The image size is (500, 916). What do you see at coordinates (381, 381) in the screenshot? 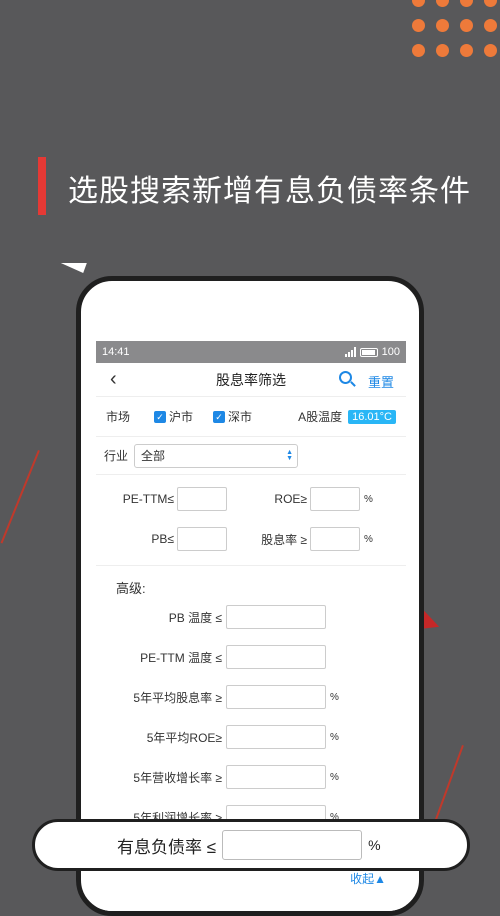
I see `reset-button: 重置` at bounding box center [381, 381].